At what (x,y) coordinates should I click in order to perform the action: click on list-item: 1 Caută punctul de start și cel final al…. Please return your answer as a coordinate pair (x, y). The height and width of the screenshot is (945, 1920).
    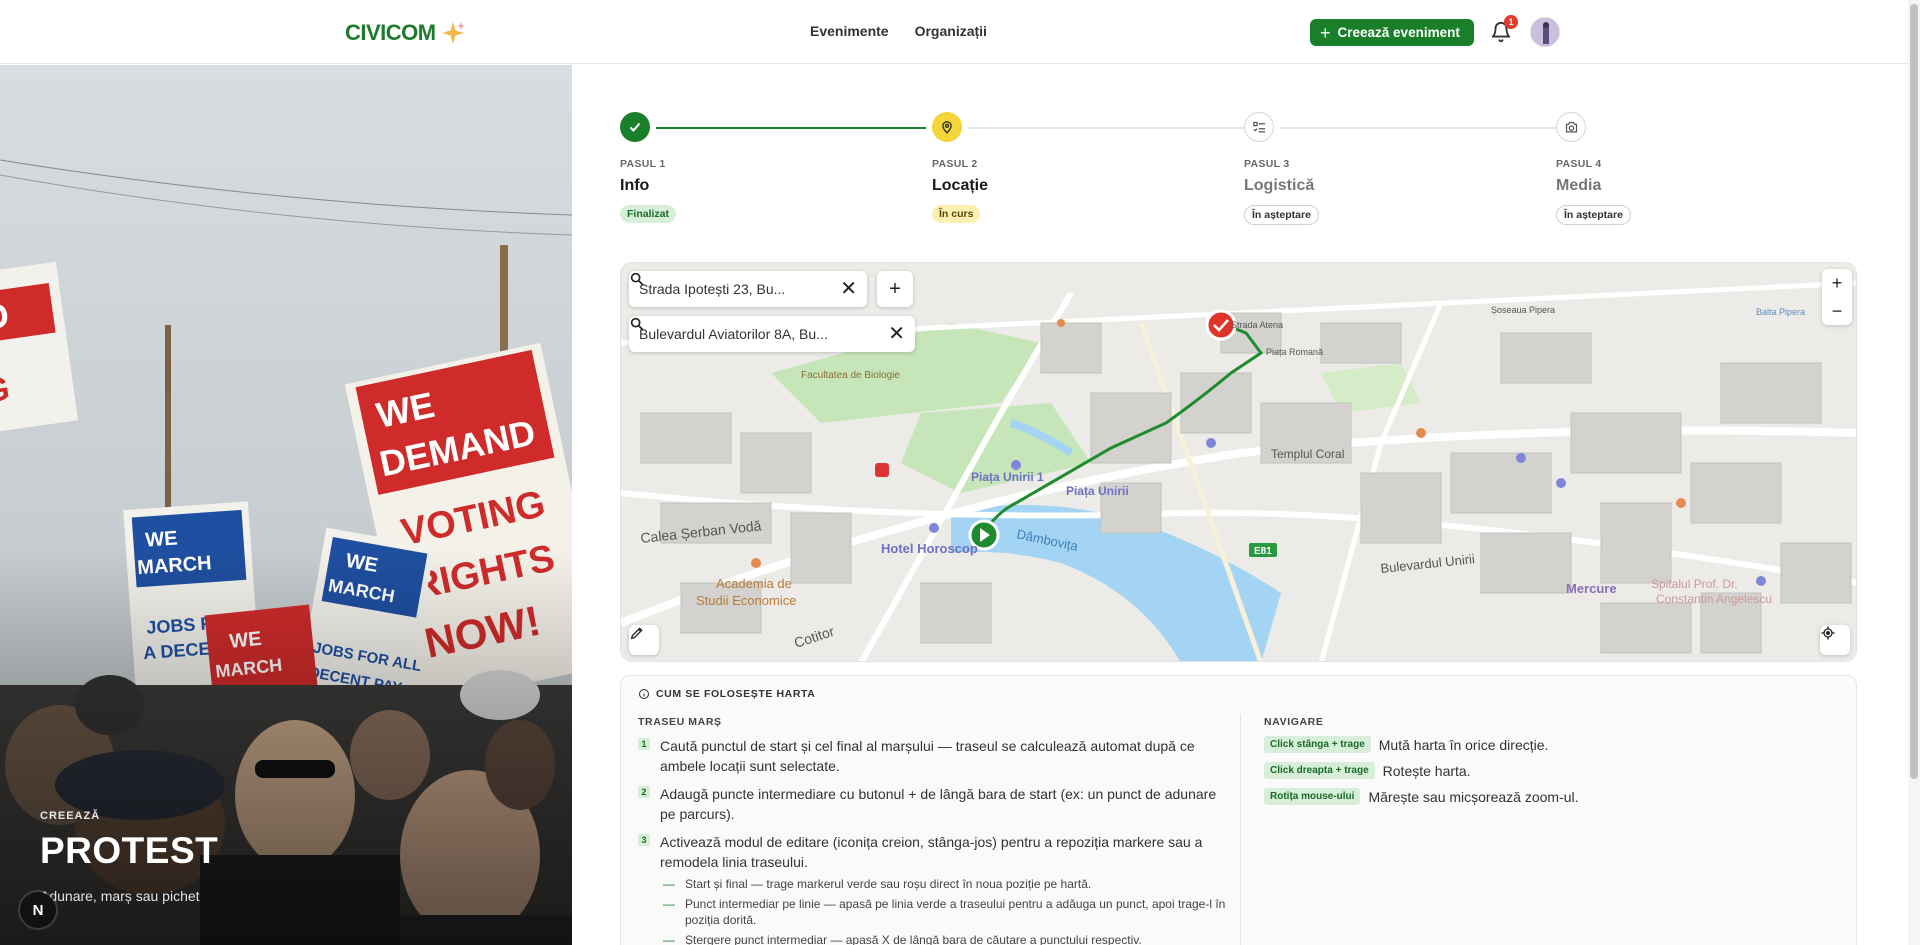
    Looking at the image, I should click on (933, 756).